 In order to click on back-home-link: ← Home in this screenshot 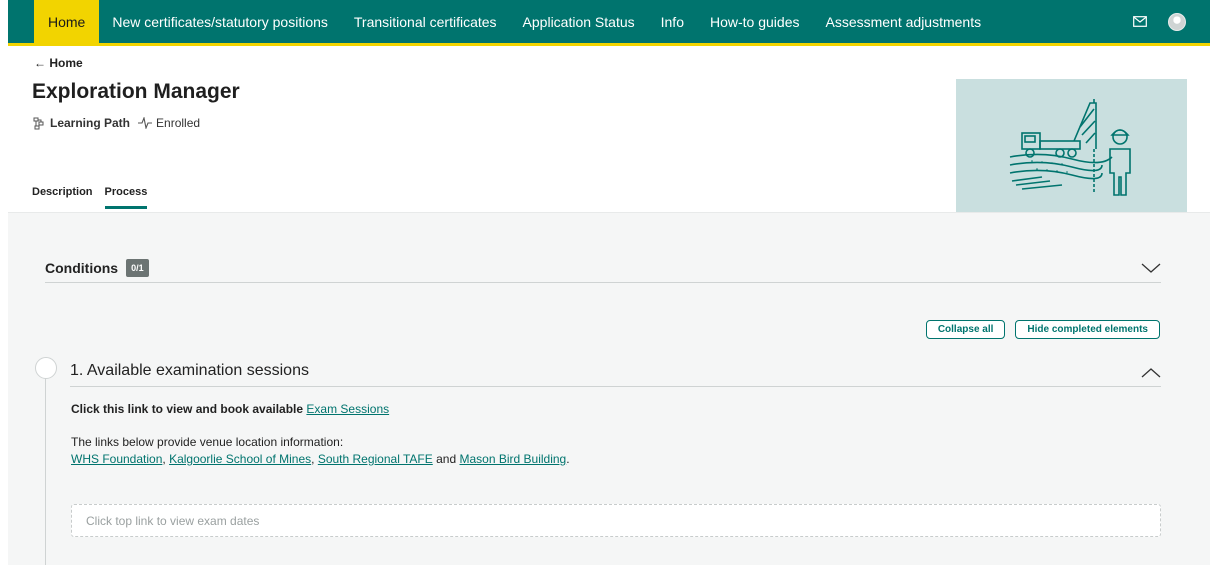, I will do `click(58, 63)`.